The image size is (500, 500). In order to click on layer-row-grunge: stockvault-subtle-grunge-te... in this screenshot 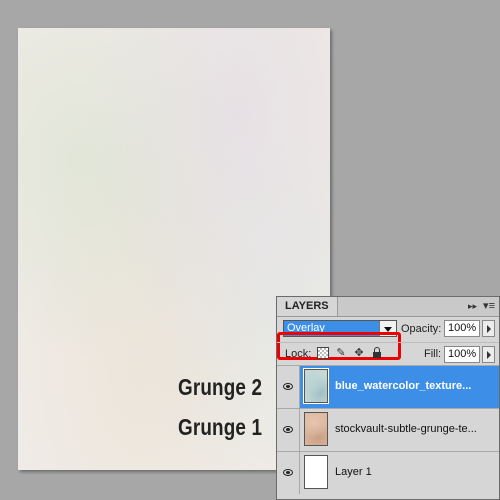, I will do `click(388, 429)`.